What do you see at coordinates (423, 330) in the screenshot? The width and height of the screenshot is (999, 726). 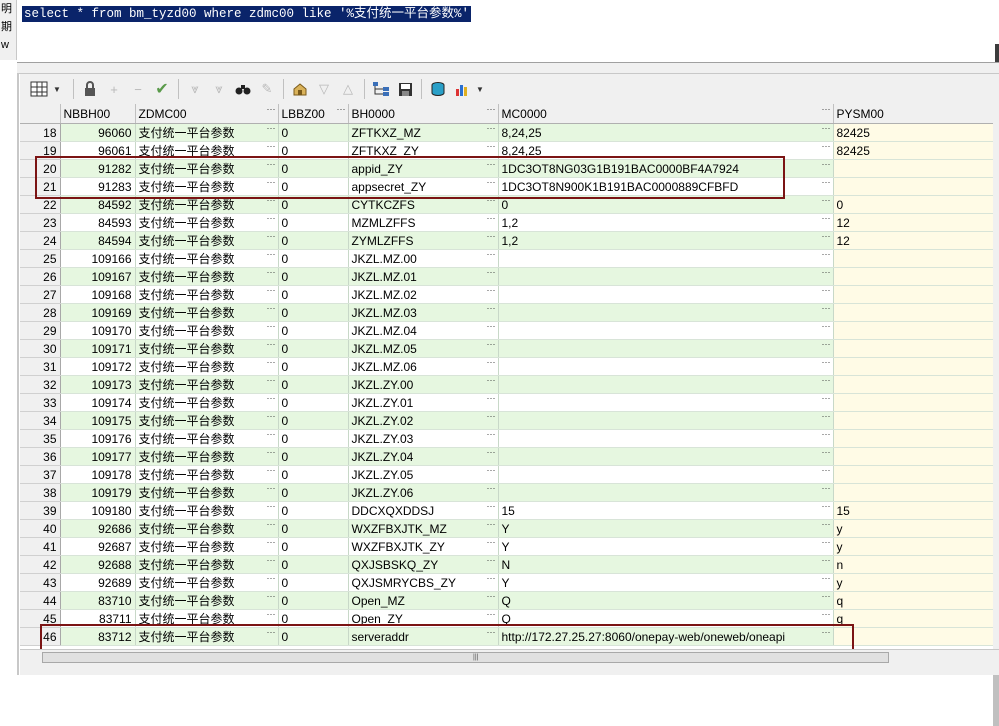 I see `cell-bh0000: JKZL.MZ.04 ···` at bounding box center [423, 330].